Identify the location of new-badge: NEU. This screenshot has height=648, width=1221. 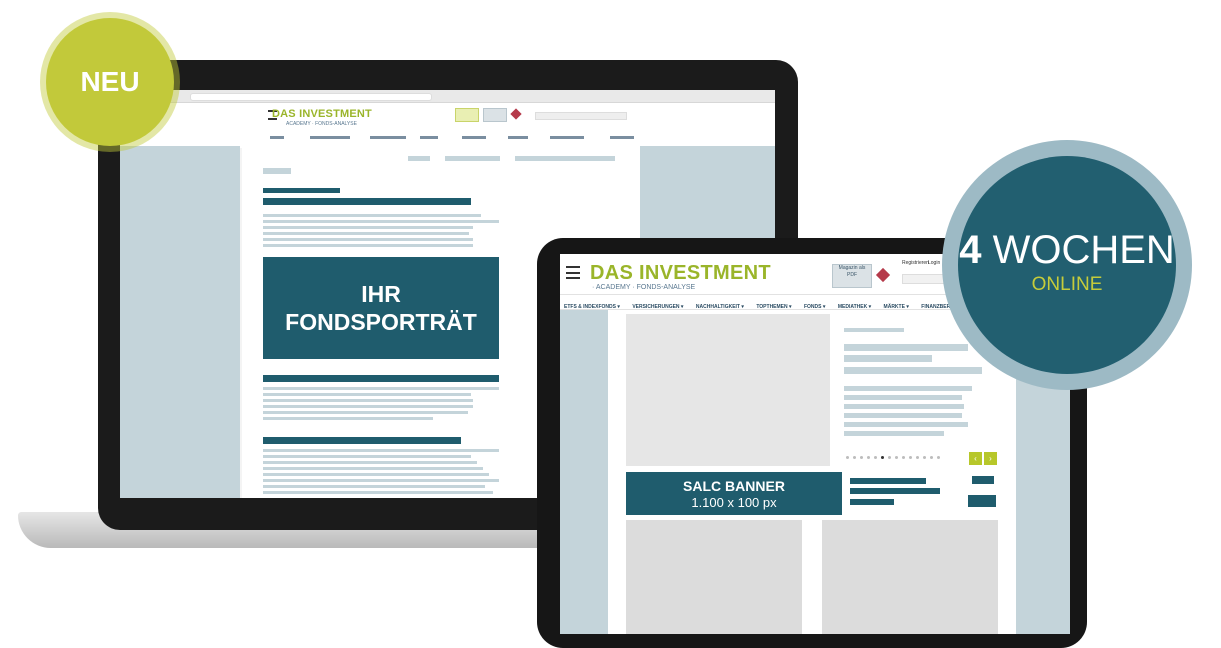
(110, 82).